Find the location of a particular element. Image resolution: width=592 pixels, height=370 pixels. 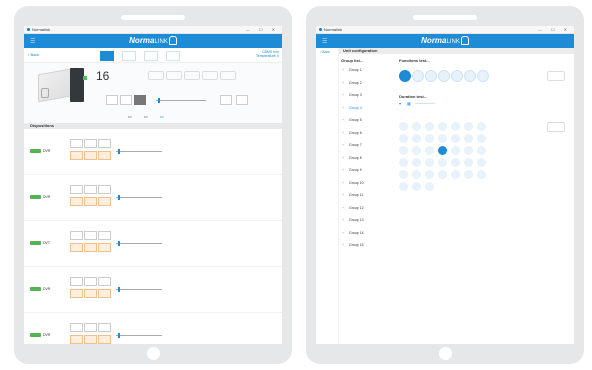

group-item: + Group 7 is located at coordinates (365, 145).